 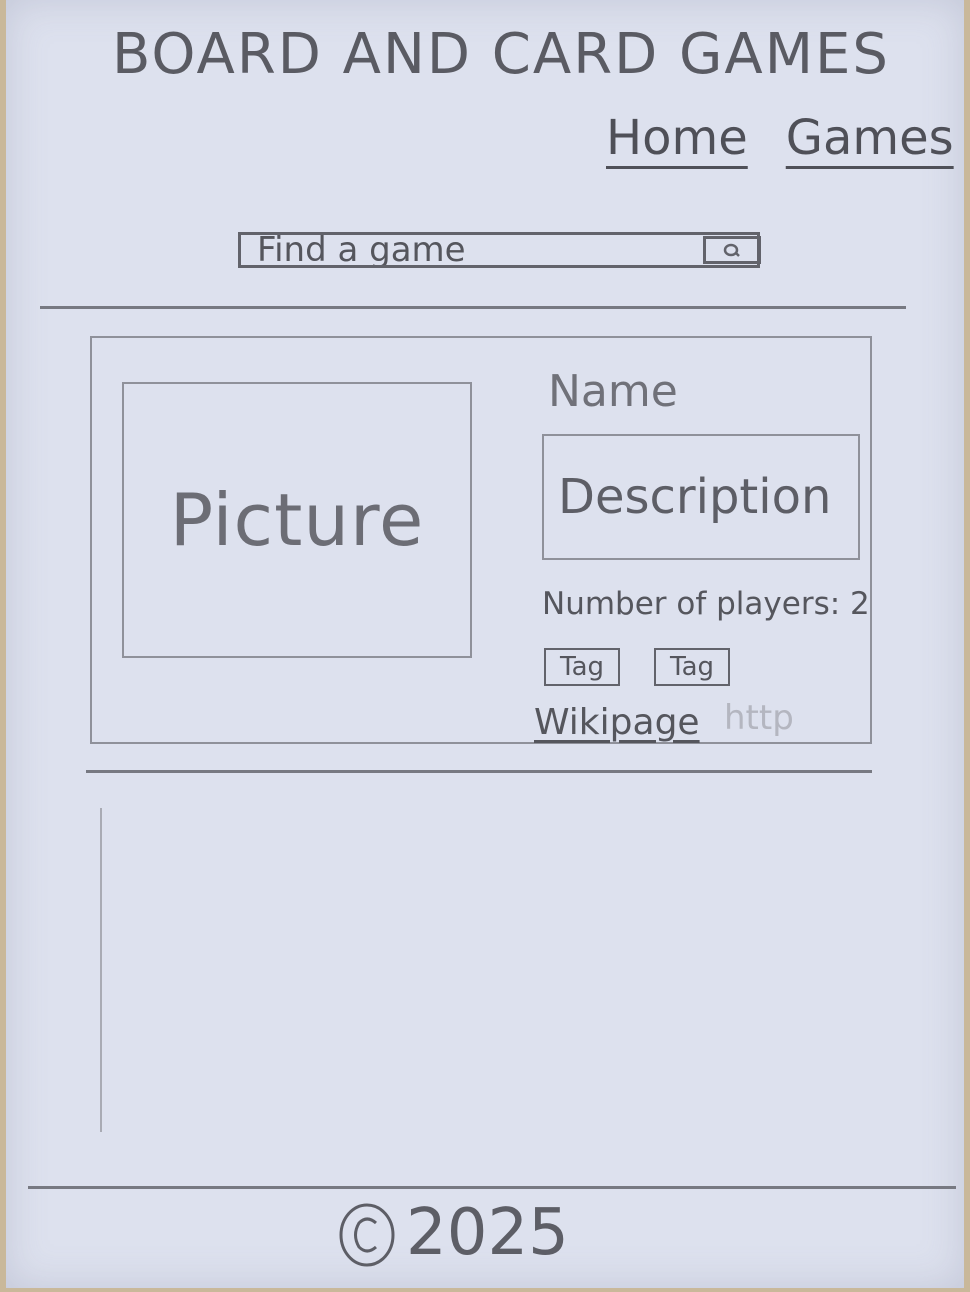 I want to click on game-name: Name, so click(x=613, y=391).